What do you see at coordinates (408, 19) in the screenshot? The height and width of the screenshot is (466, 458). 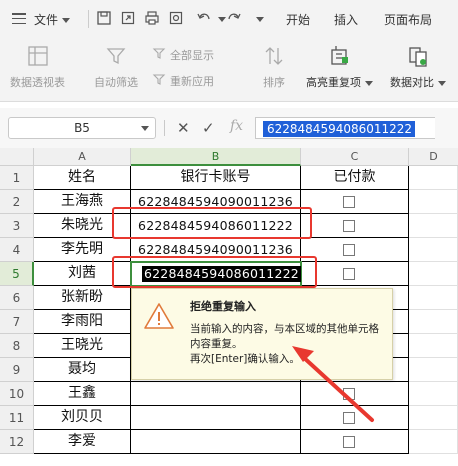 I see `tab-page-layout: 页面布局` at bounding box center [408, 19].